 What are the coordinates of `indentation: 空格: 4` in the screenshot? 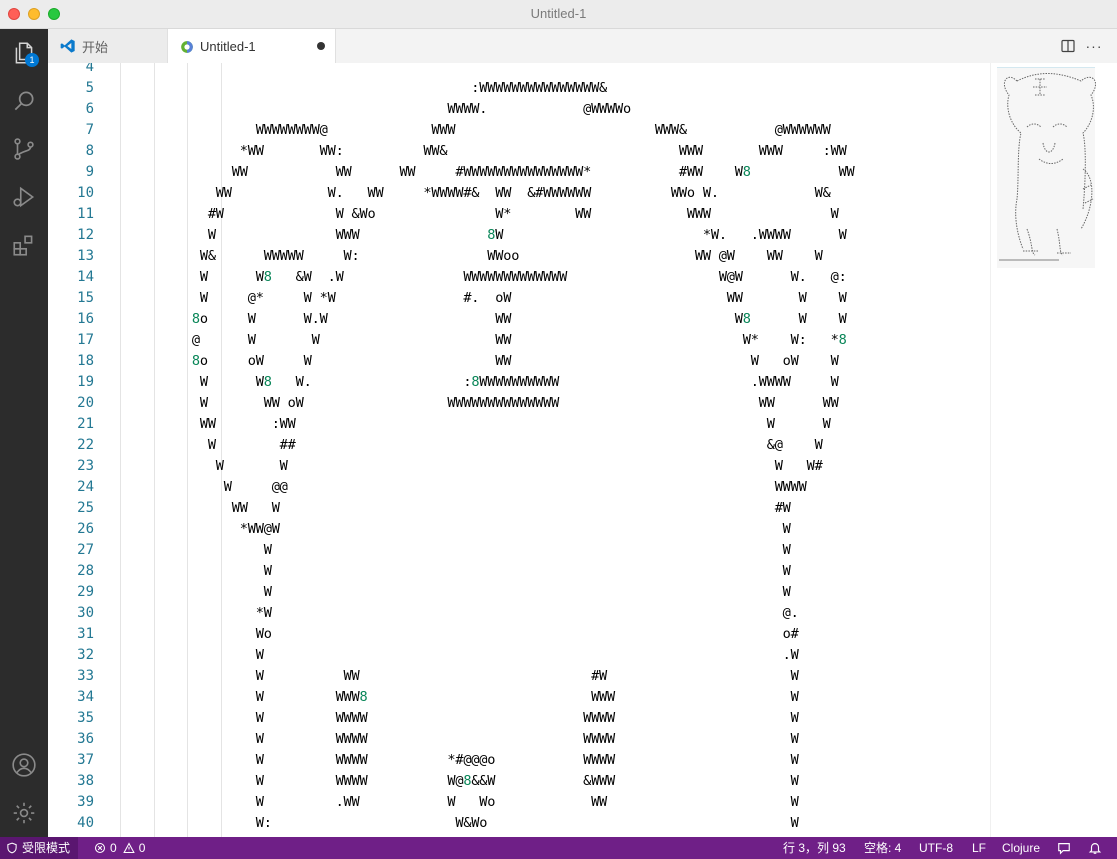 It's located at (882, 848).